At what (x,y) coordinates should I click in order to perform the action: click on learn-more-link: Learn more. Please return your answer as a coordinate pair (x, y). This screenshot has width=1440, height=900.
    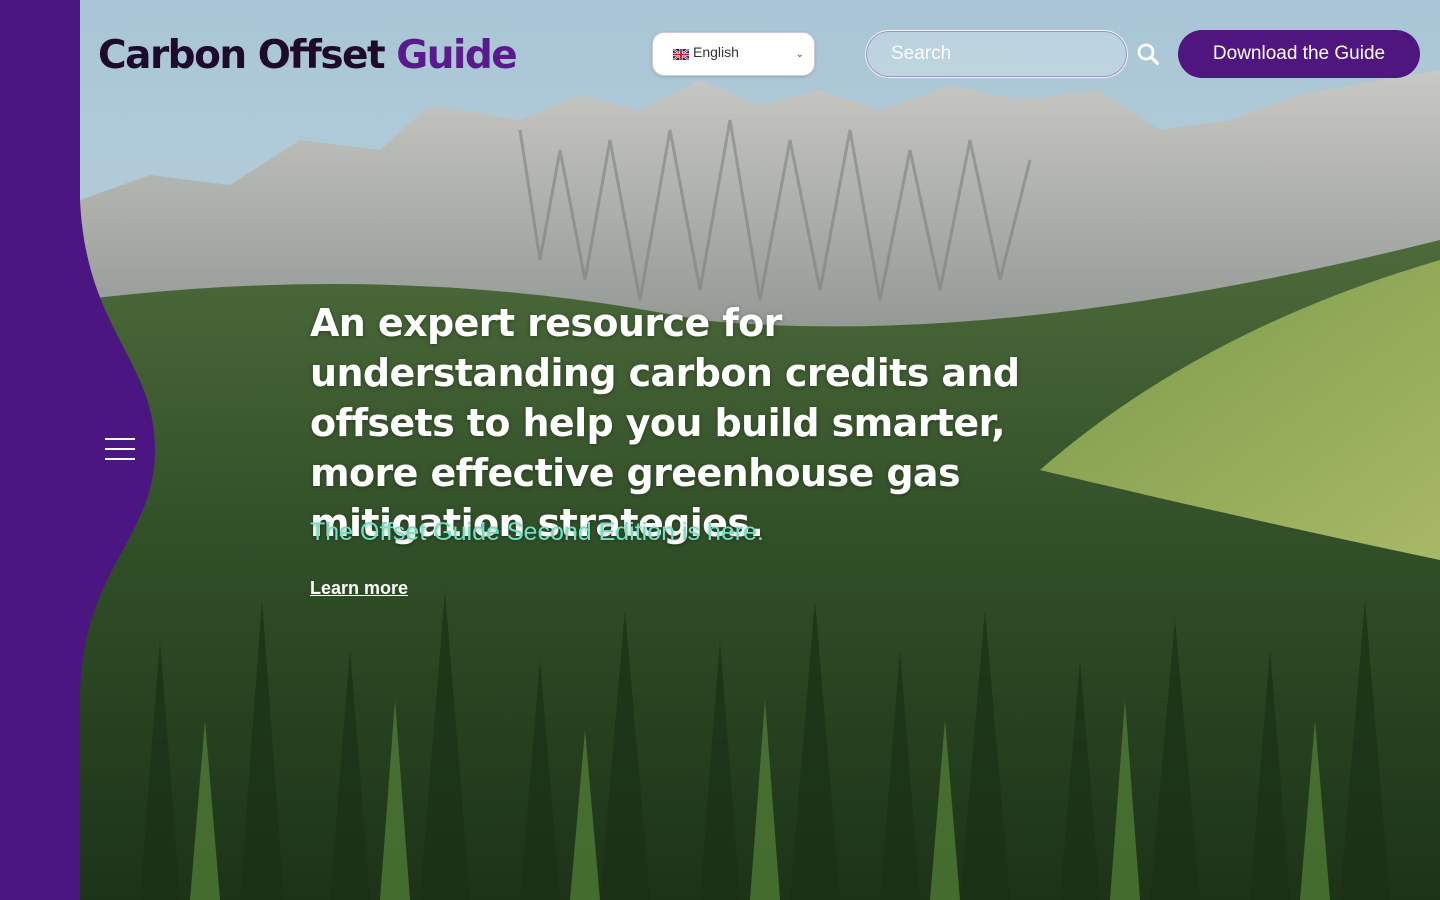
    Looking at the image, I should click on (359, 588).